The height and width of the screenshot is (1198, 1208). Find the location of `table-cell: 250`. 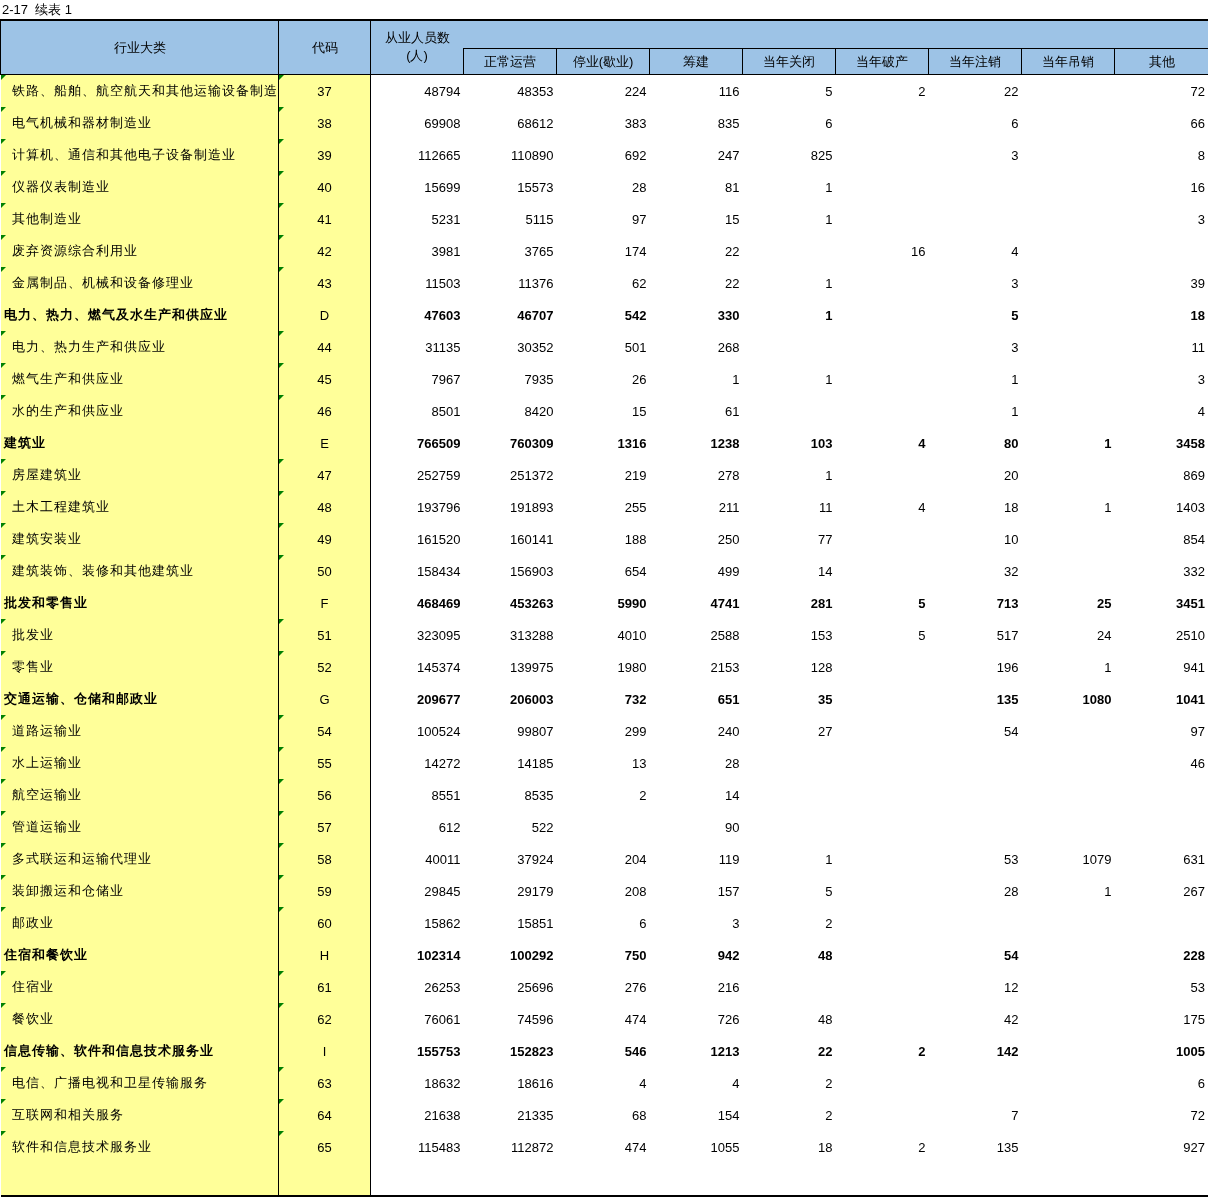

table-cell: 250 is located at coordinates (728, 539).